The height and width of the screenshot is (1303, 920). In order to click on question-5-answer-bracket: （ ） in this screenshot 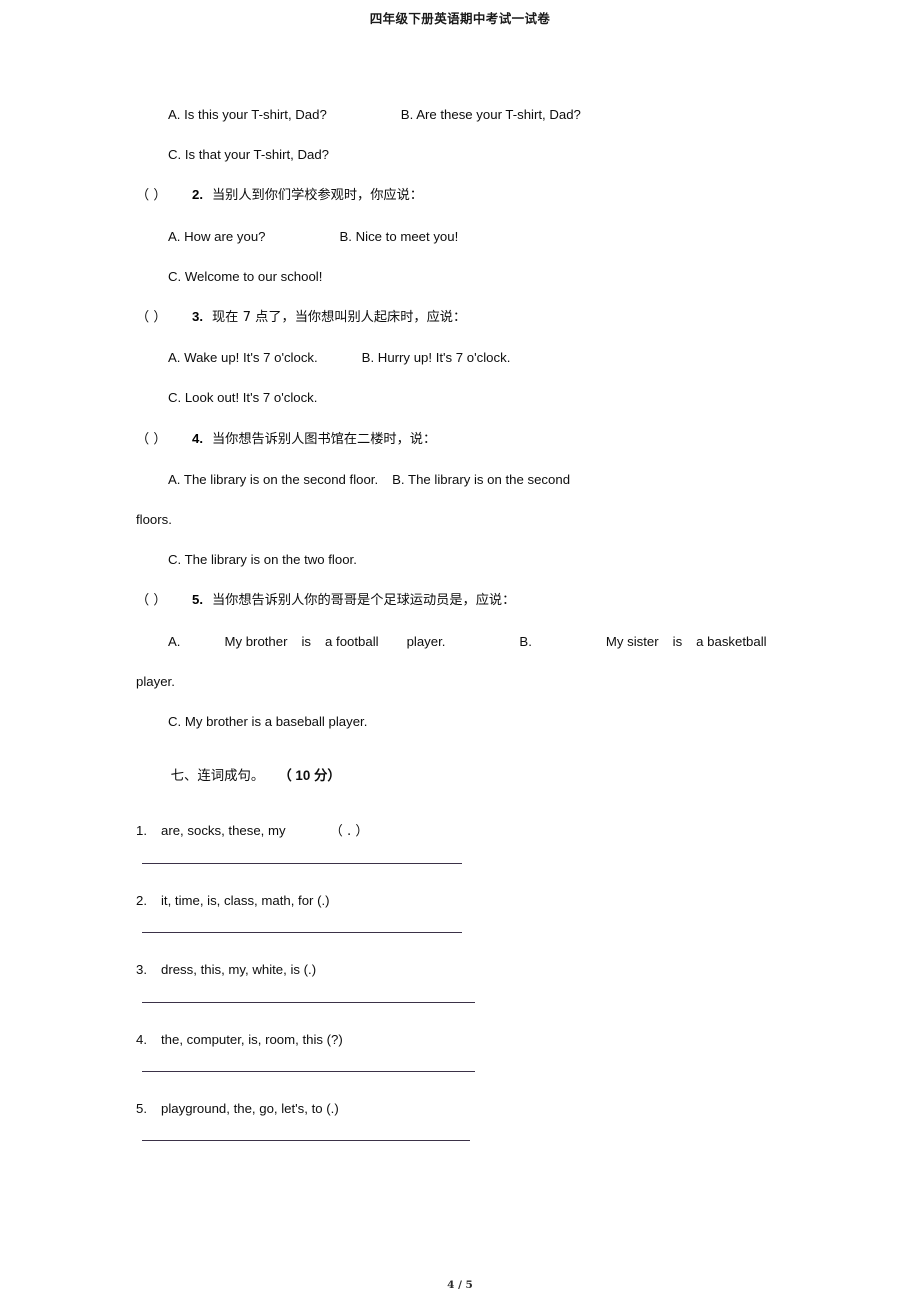, I will do `click(164, 600)`.